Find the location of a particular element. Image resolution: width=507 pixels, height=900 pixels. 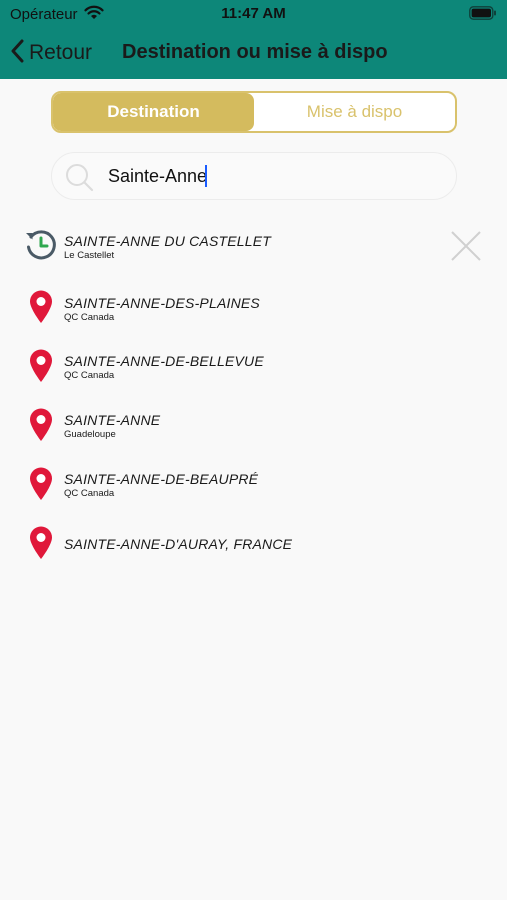

result-item: SAINTE-ANNE-DE-BEAUPRÉ QC Canada is located at coordinates (253, 487).